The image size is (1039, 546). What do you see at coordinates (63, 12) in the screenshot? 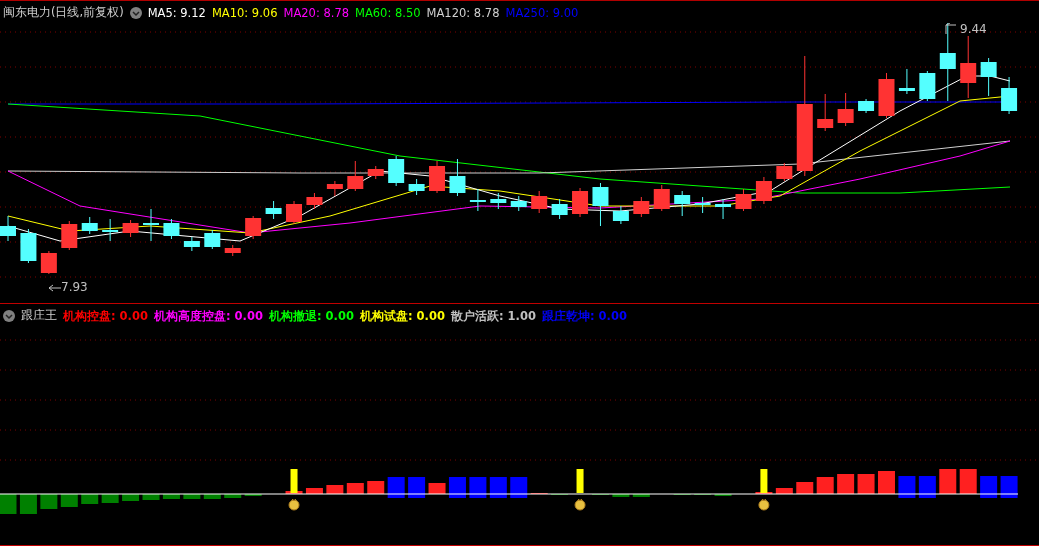
I see `stock-title: 闽东电力(日线,前复权)` at bounding box center [63, 12].